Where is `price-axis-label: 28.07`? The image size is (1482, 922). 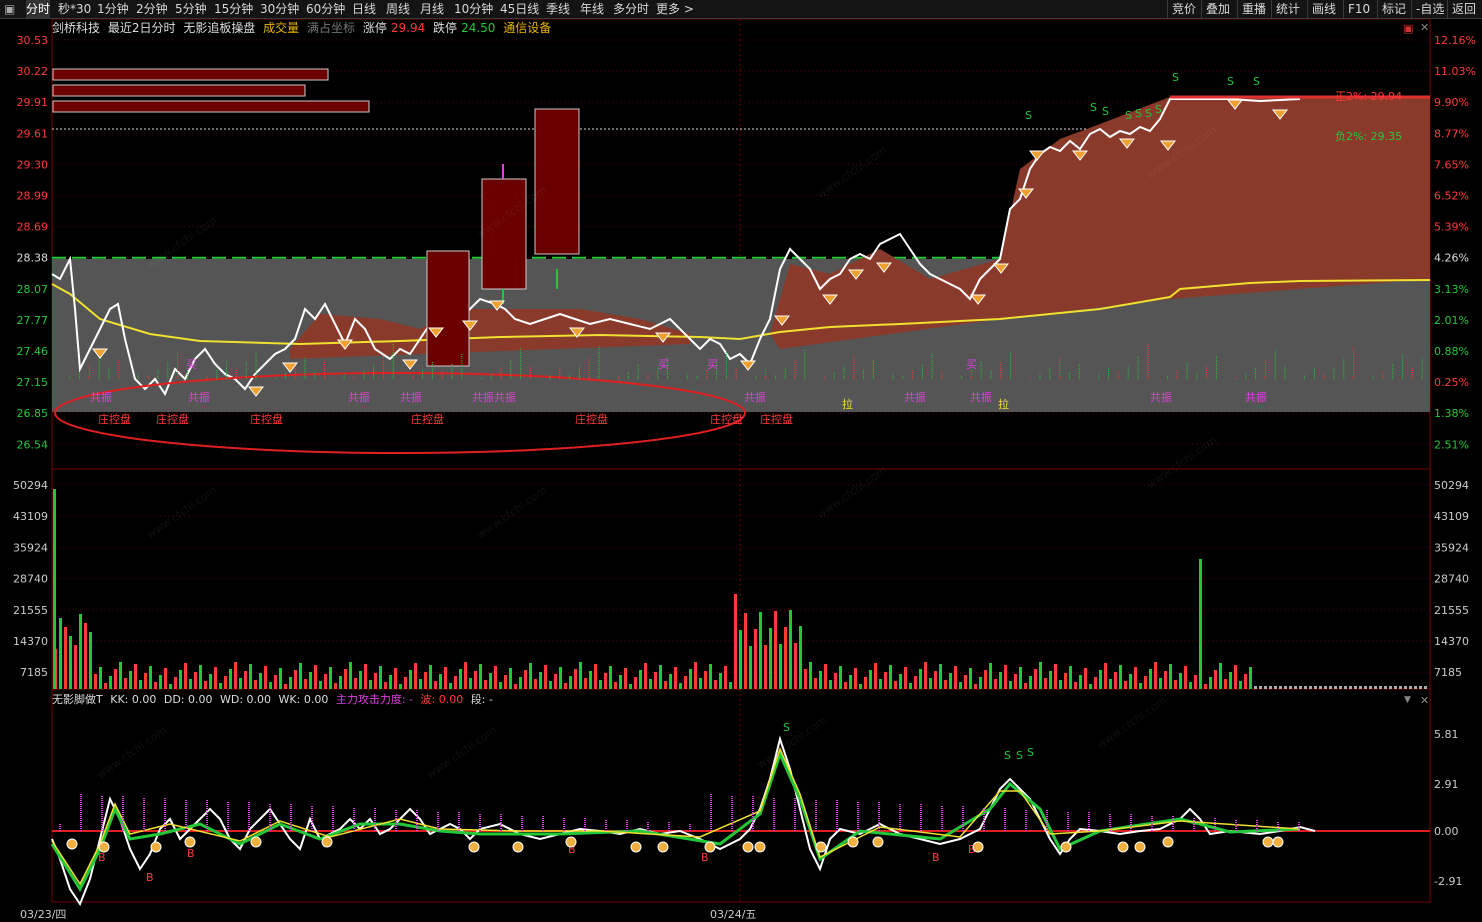
price-axis-label: 28.07 is located at coordinates (33, 289).